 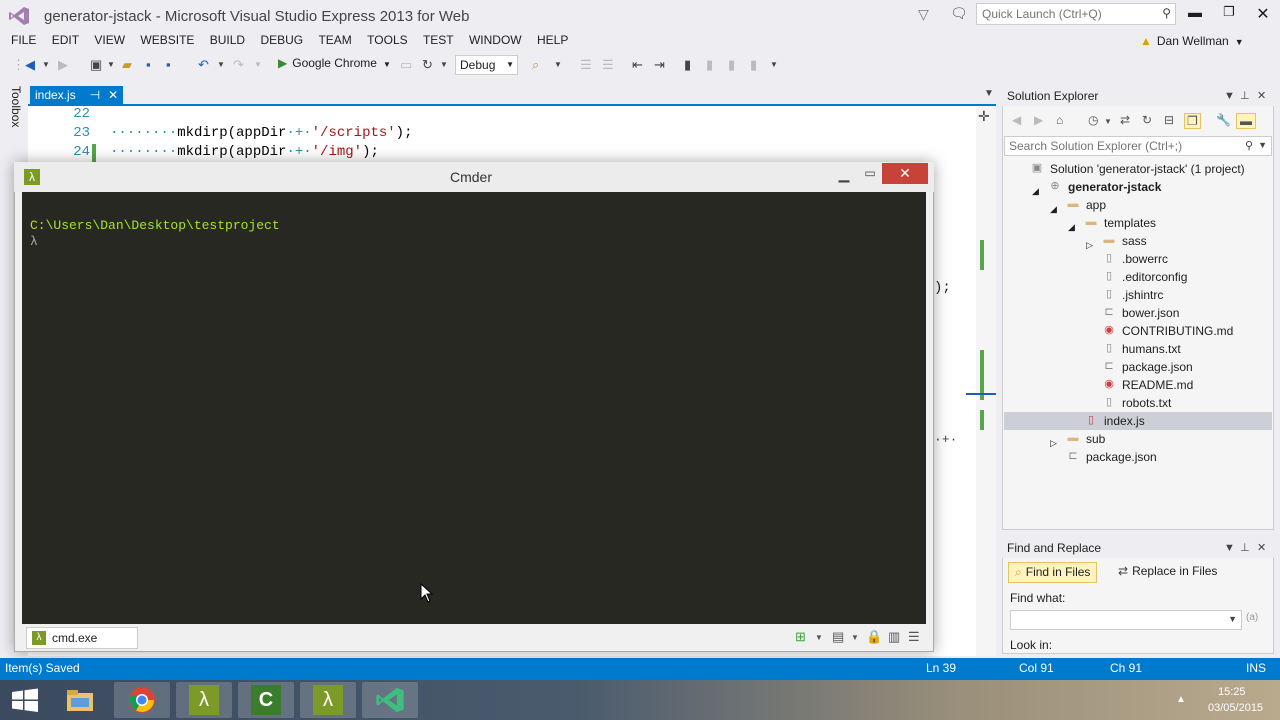 What do you see at coordinates (25, 700) in the screenshot?
I see `windows-start-icon` at bounding box center [25, 700].